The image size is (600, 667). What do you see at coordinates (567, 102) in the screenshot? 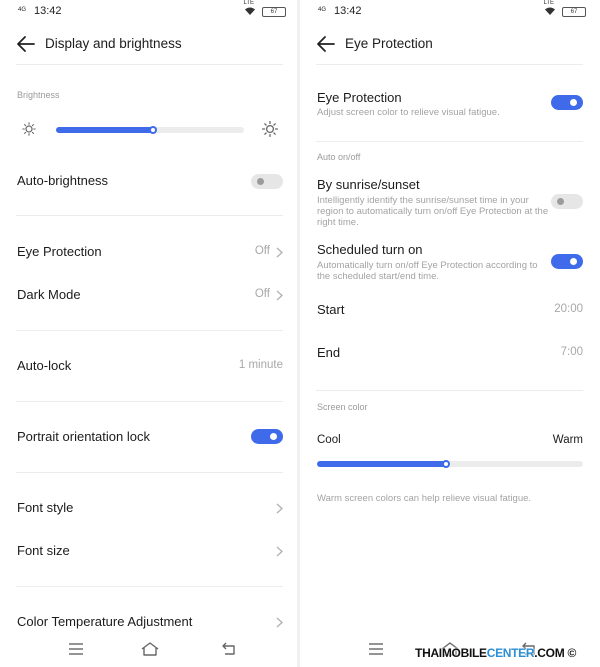
I see `eye-protection-toggle` at bounding box center [567, 102].